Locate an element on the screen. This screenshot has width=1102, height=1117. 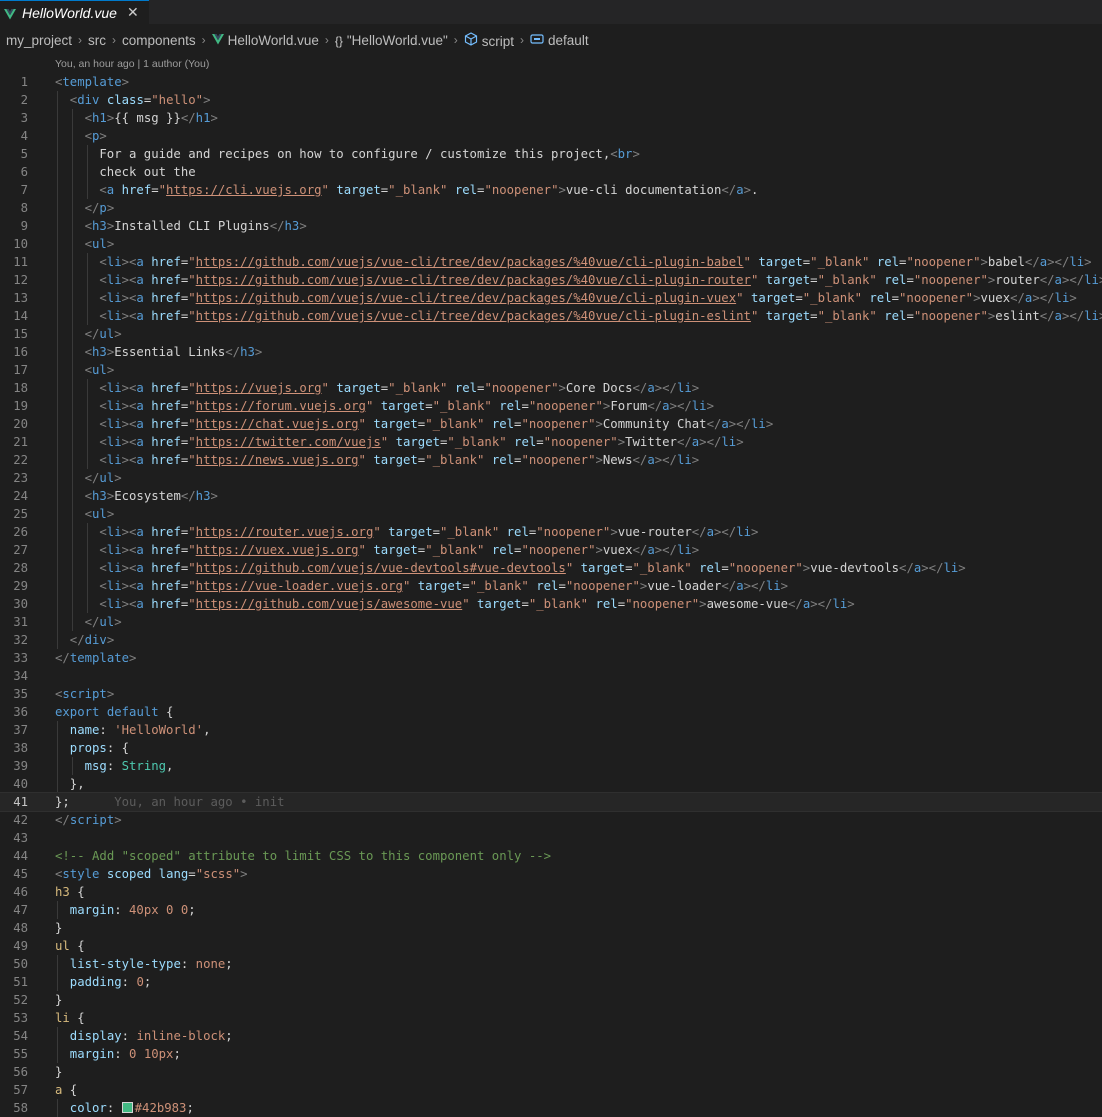
breadcrumb-item: script is located at coordinates (489, 40).